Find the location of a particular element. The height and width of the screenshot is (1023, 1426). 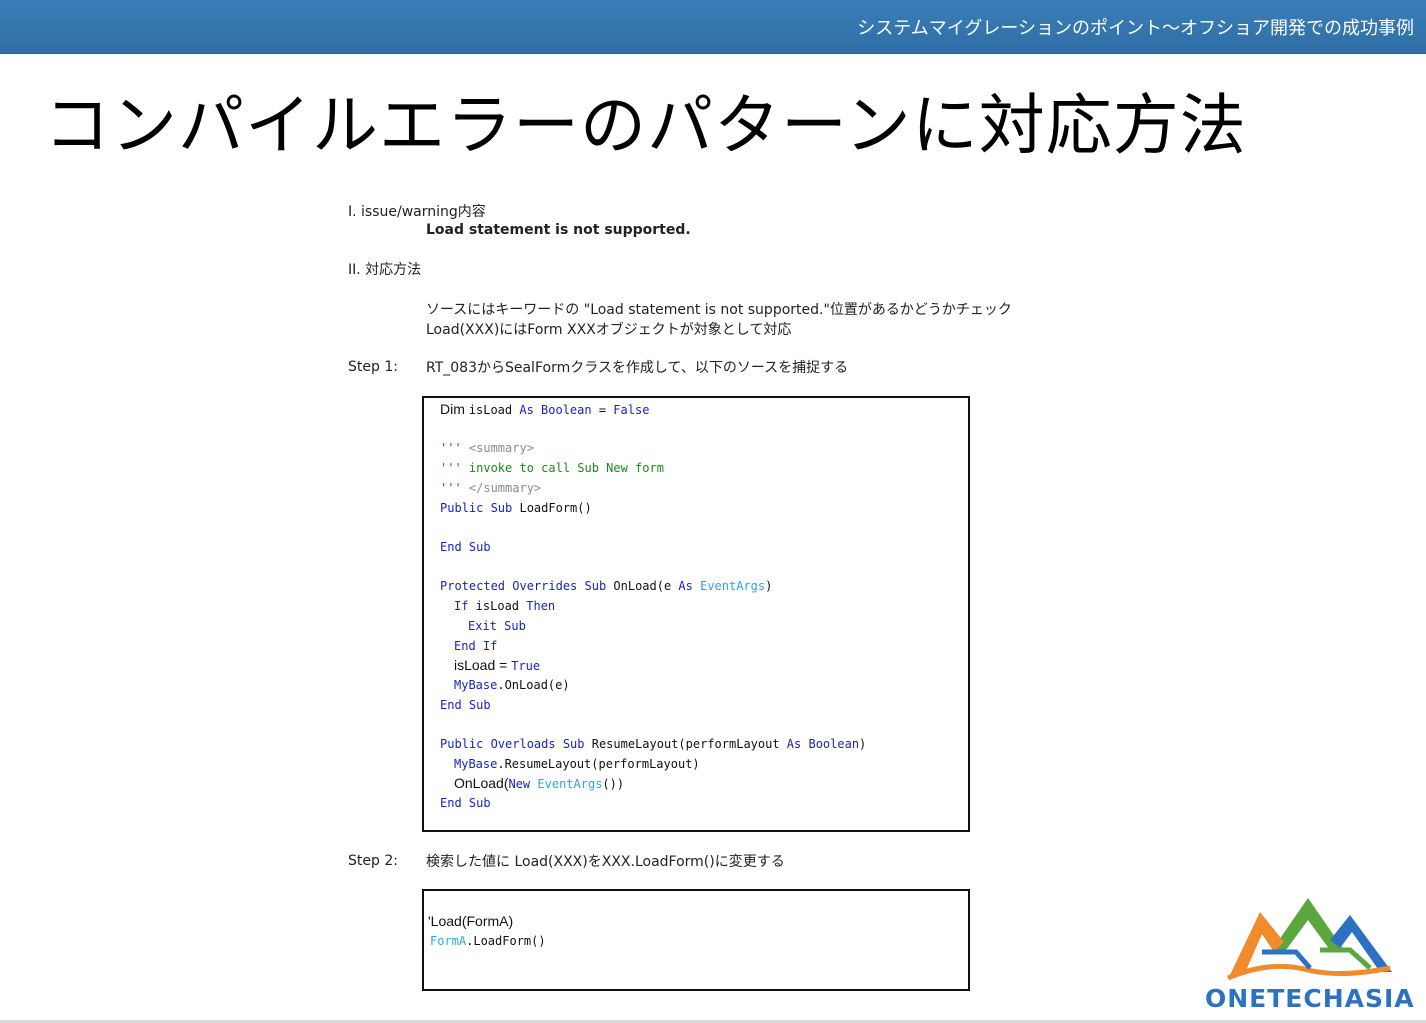

step2-label: Step 2: is located at coordinates (373, 861).